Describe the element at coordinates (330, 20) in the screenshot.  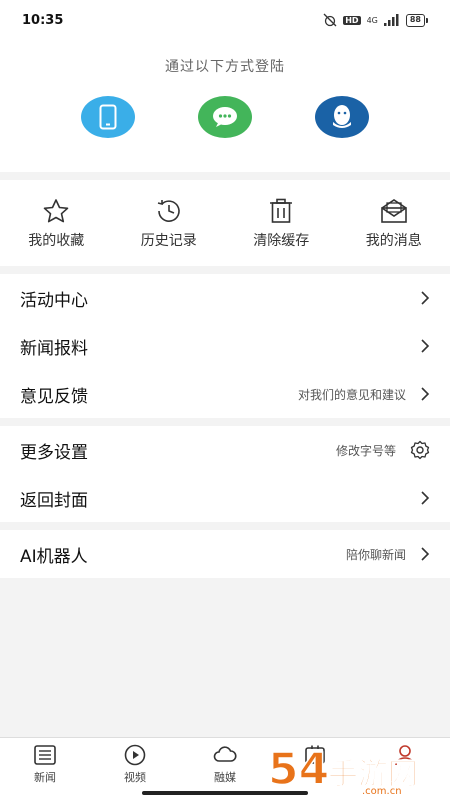
I see `alarm-off-icon` at that location.